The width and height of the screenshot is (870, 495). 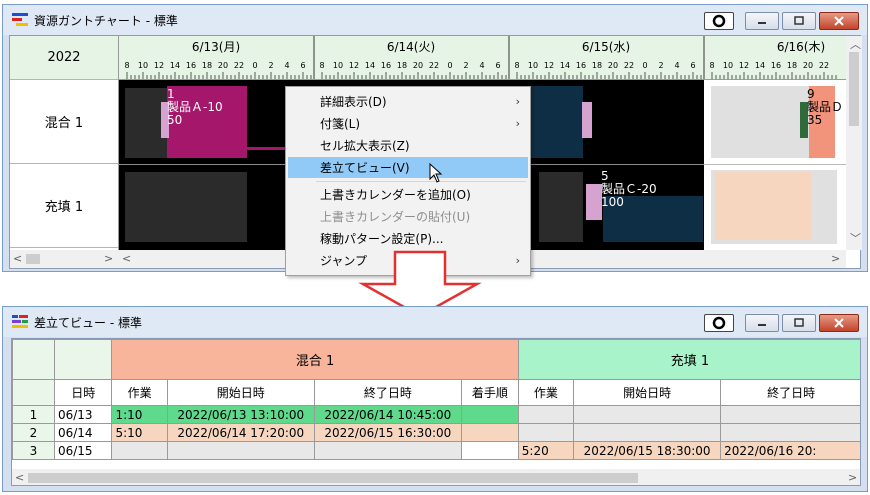 What do you see at coordinates (139, 432) in the screenshot?
I see `cell-mix-job: 5:10` at bounding box center [139, 432].